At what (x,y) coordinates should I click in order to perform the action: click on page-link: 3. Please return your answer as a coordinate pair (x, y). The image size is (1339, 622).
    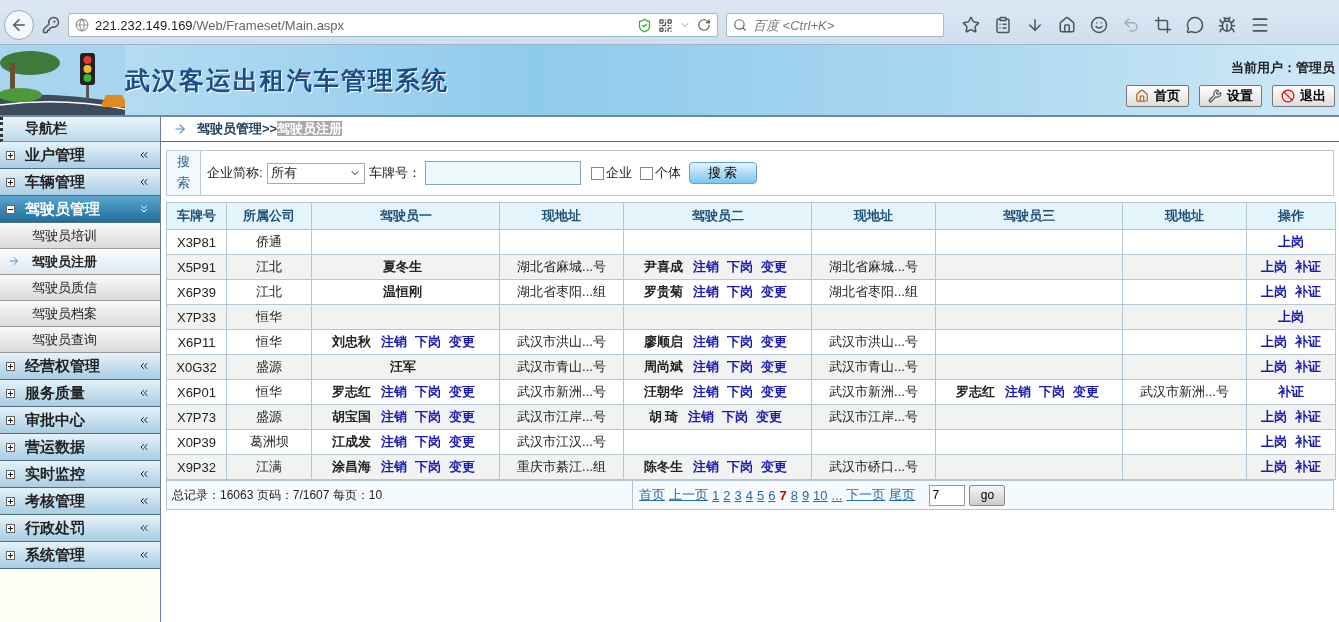
    Looking at the image, I should click on (738, 495).